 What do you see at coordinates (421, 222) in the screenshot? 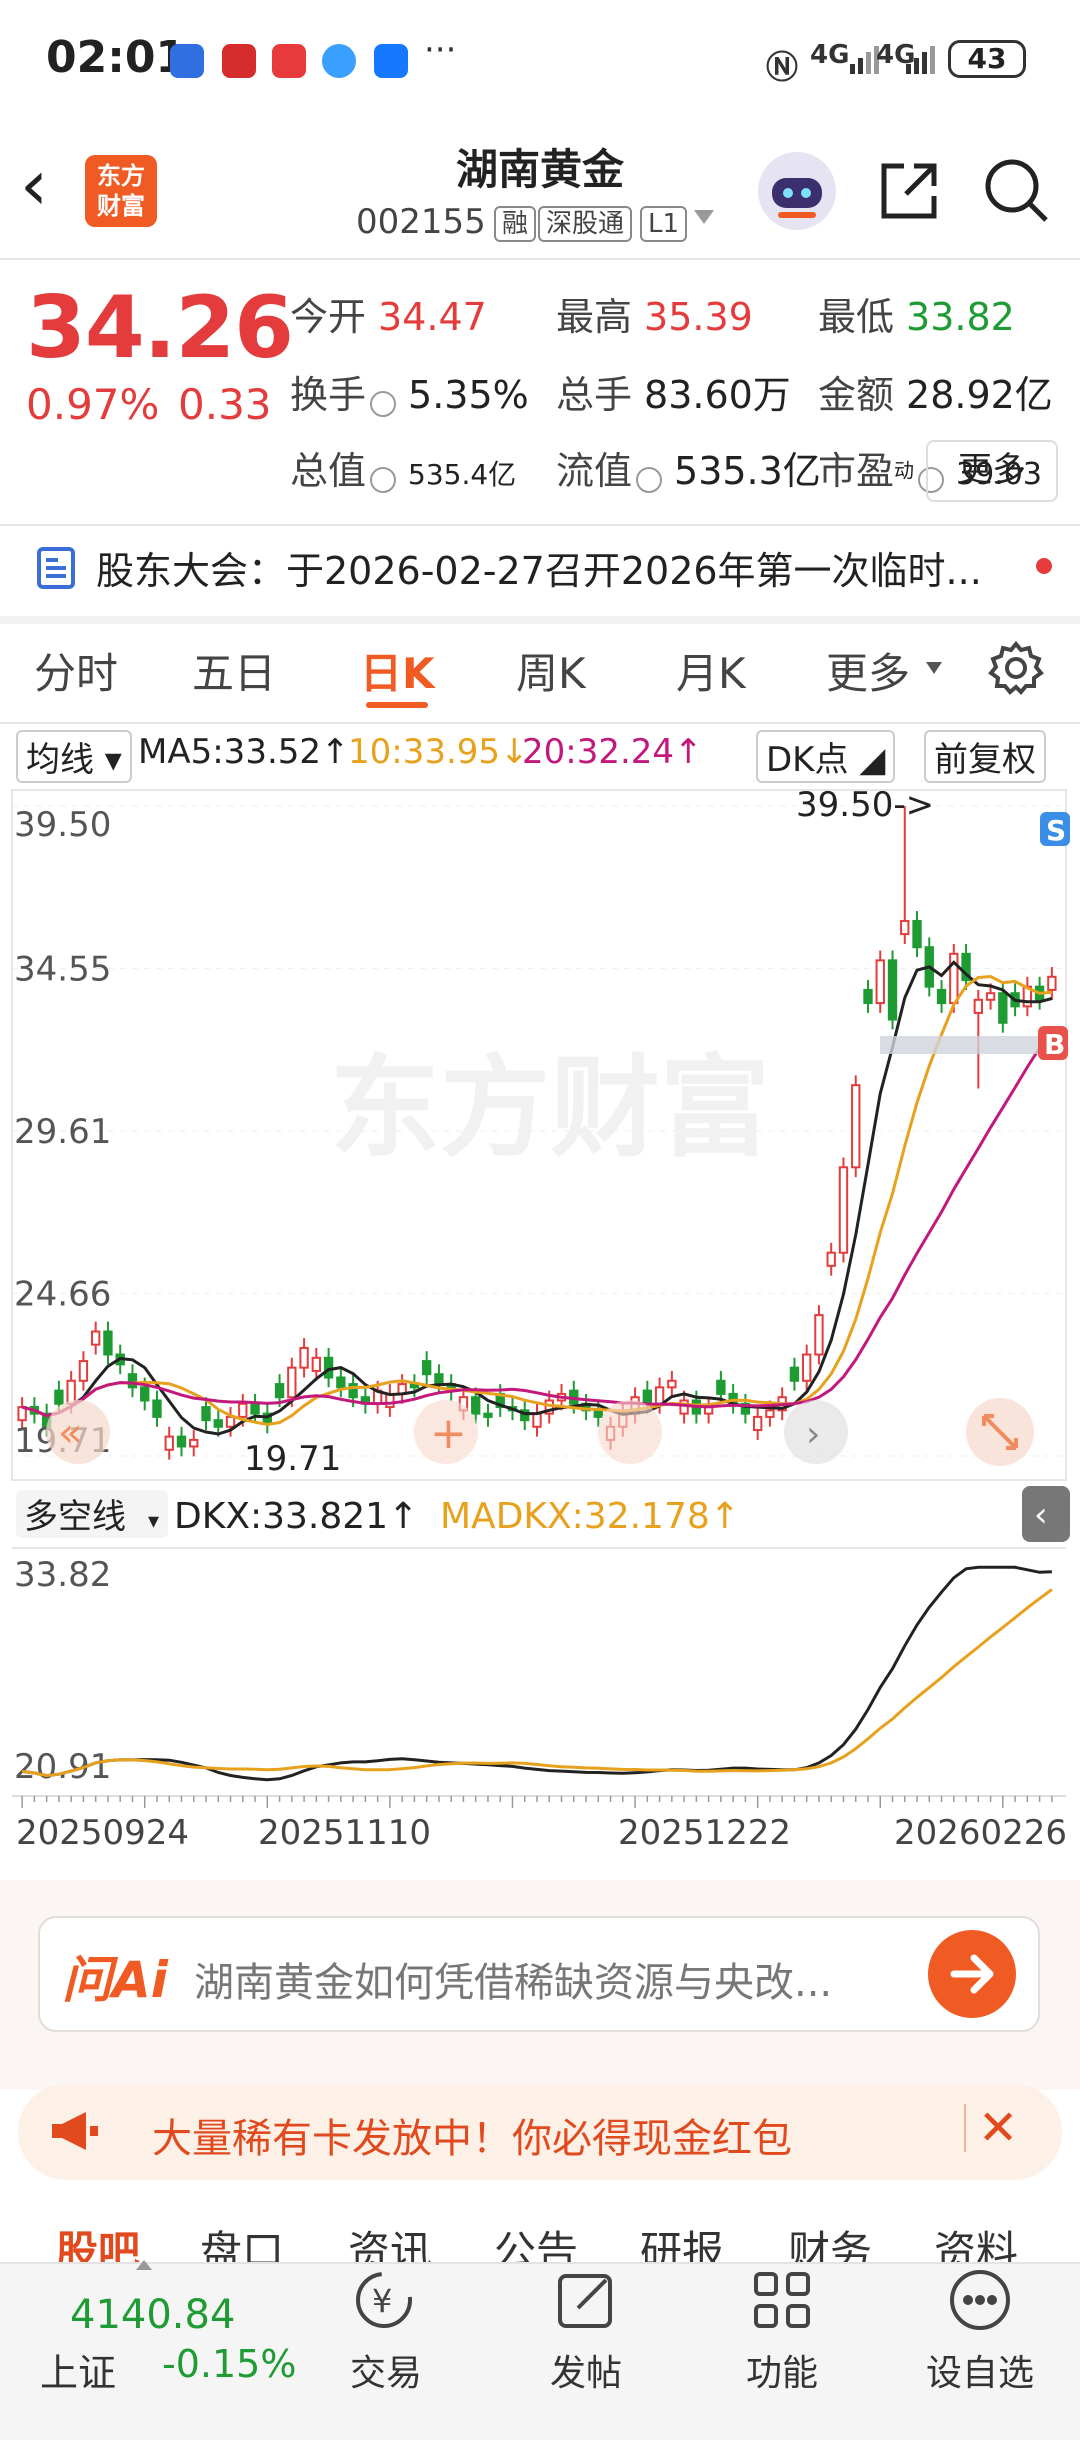
I see `stock-code: 002155` at bounding box center [421, 222].